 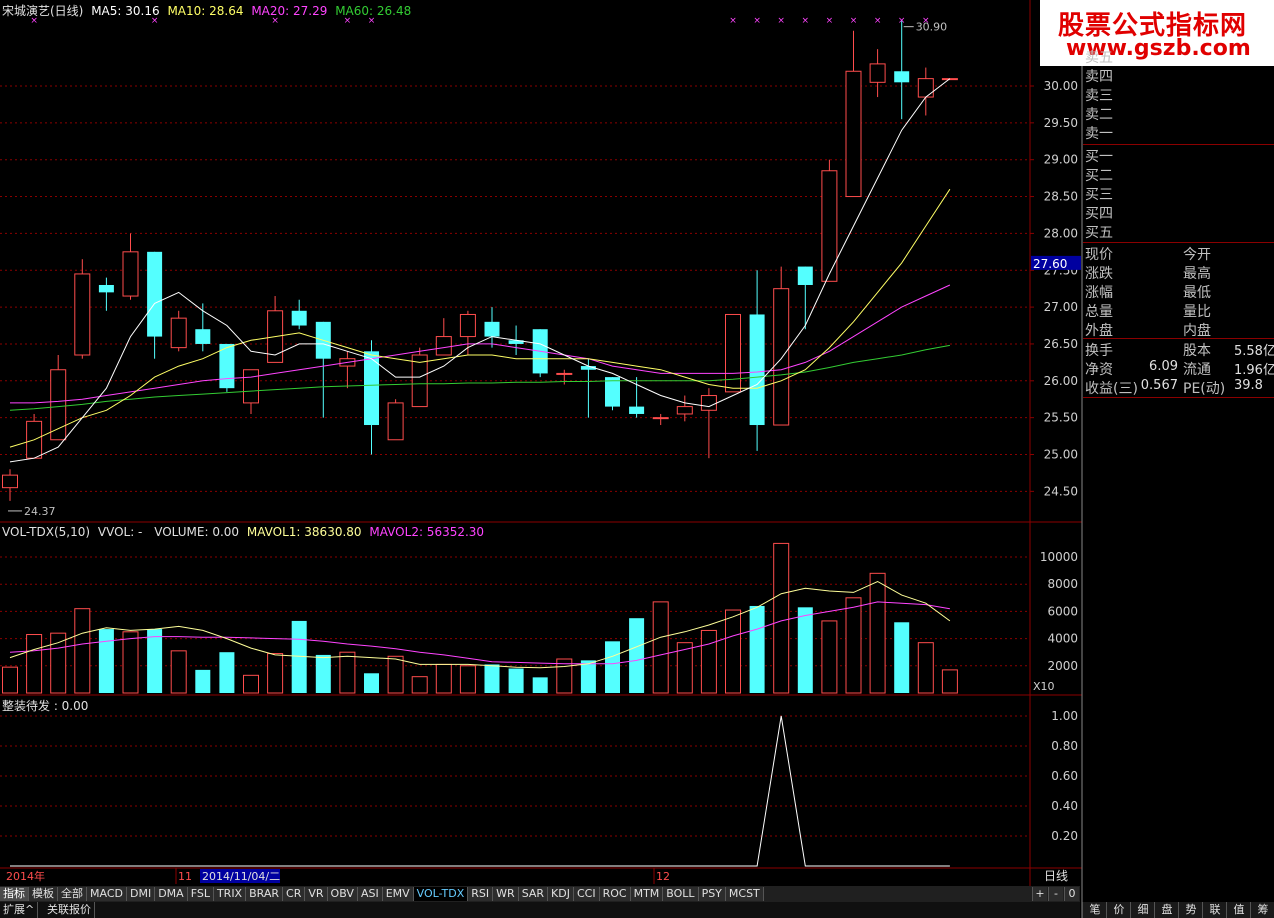 I want to click on sidebar-tab: 笔, so click(x=1094, y=910).